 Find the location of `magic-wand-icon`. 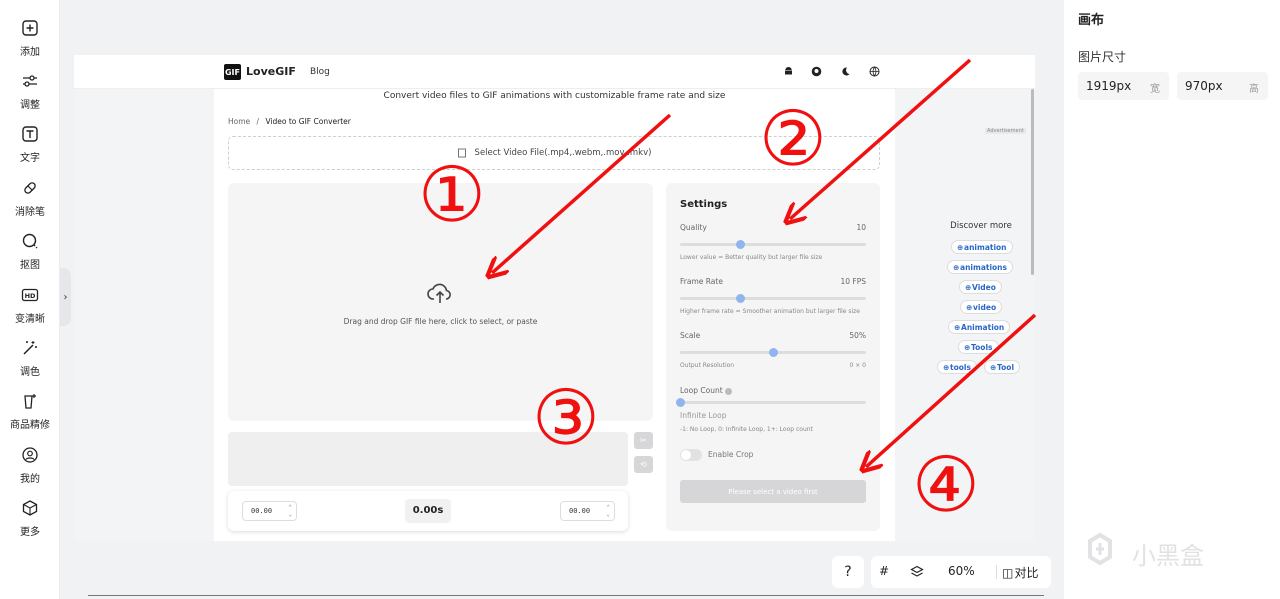

magic-wand-icon is located at coordinates (30, 348).